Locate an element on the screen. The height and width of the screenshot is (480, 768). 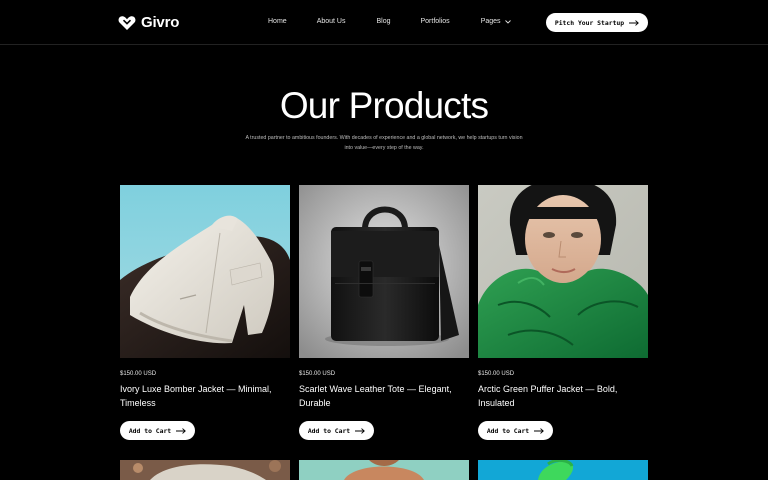
nav-link-blog: Blog is located at coordinates (383, 21).